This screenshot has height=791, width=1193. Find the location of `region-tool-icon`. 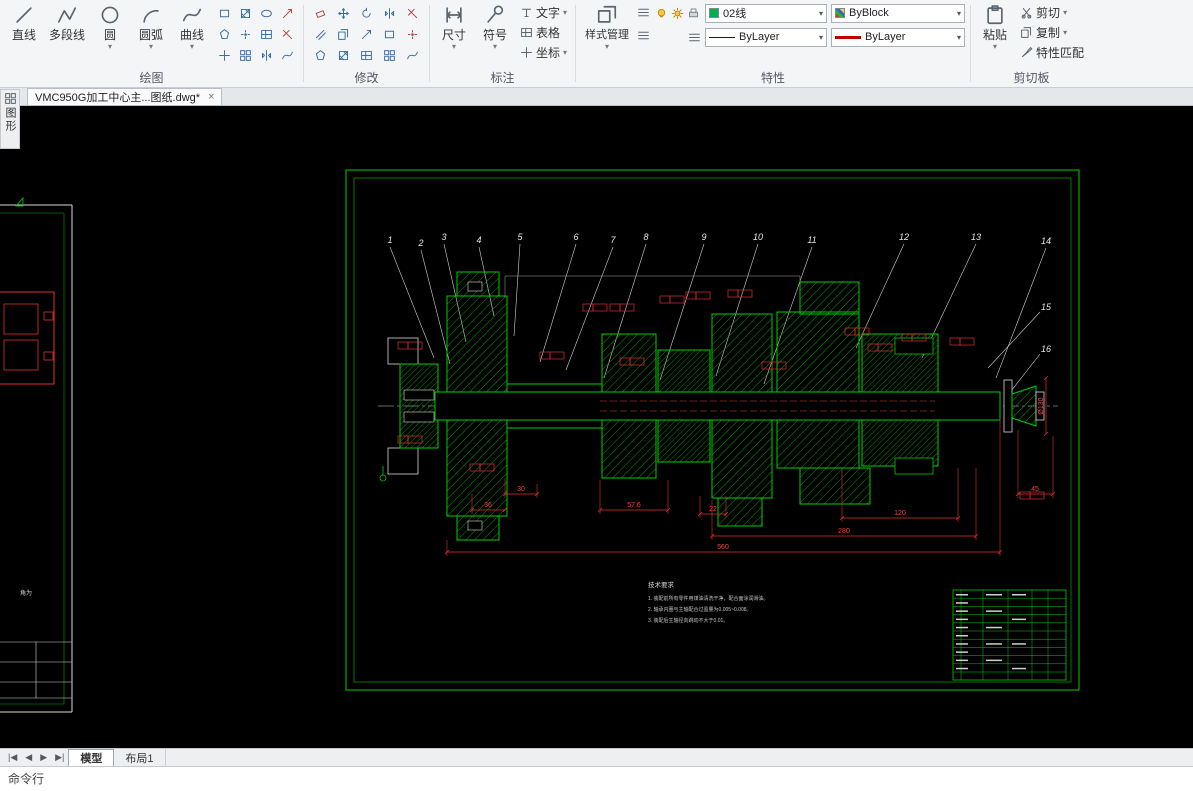

region-tool-icon is located at coordinates (266, 34).